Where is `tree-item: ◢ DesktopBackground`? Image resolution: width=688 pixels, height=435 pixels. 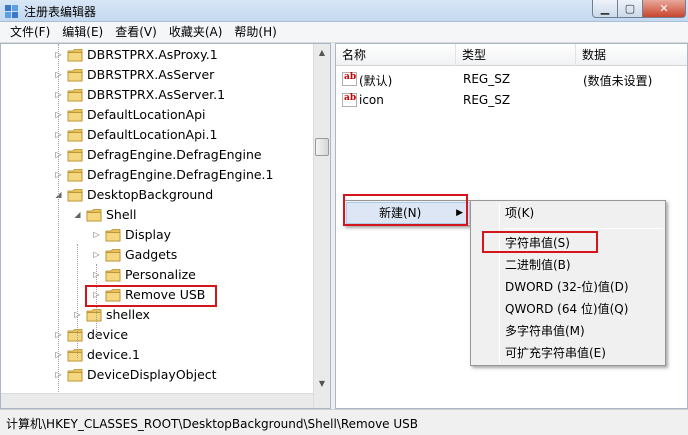
tree-item: ◢ DesktopBackground is located at coordinates (157, 195).